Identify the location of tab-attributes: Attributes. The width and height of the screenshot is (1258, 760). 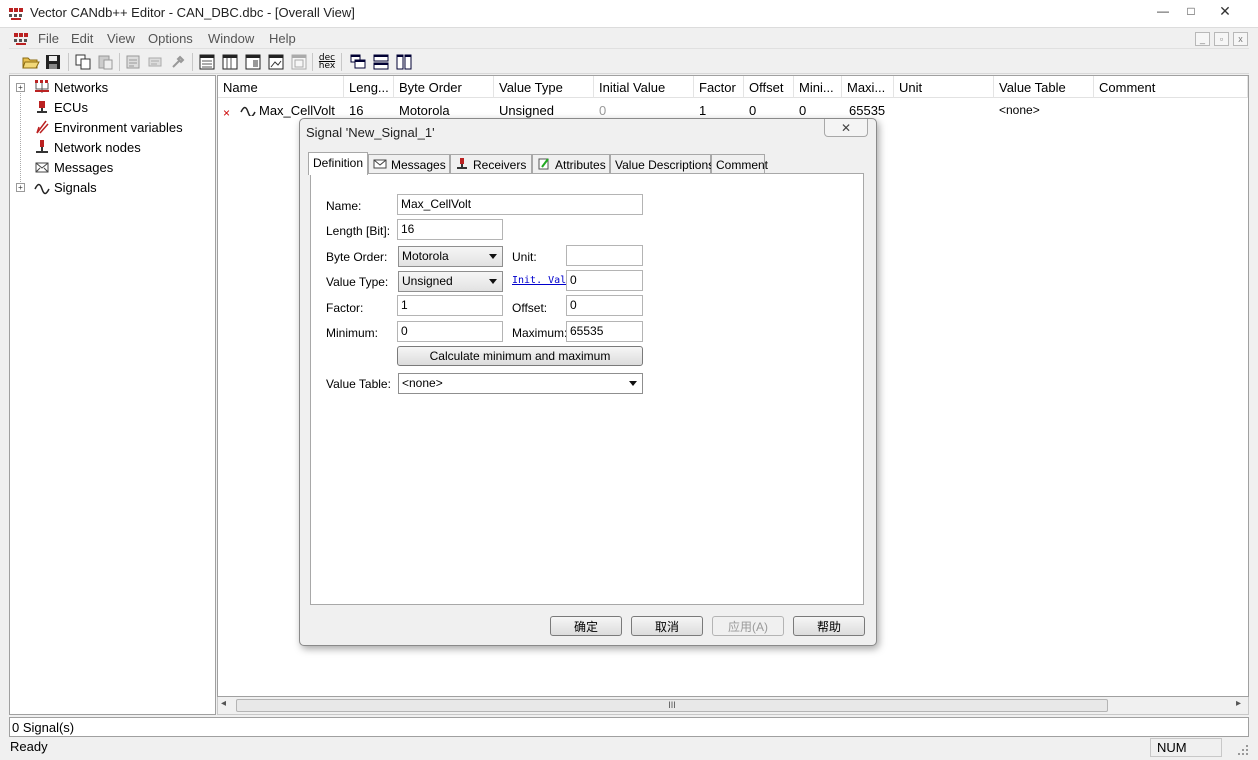
(571, 164).